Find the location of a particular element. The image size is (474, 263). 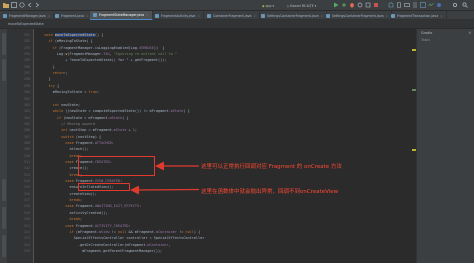

line-number: 299 is located at coordinates (27, 86).